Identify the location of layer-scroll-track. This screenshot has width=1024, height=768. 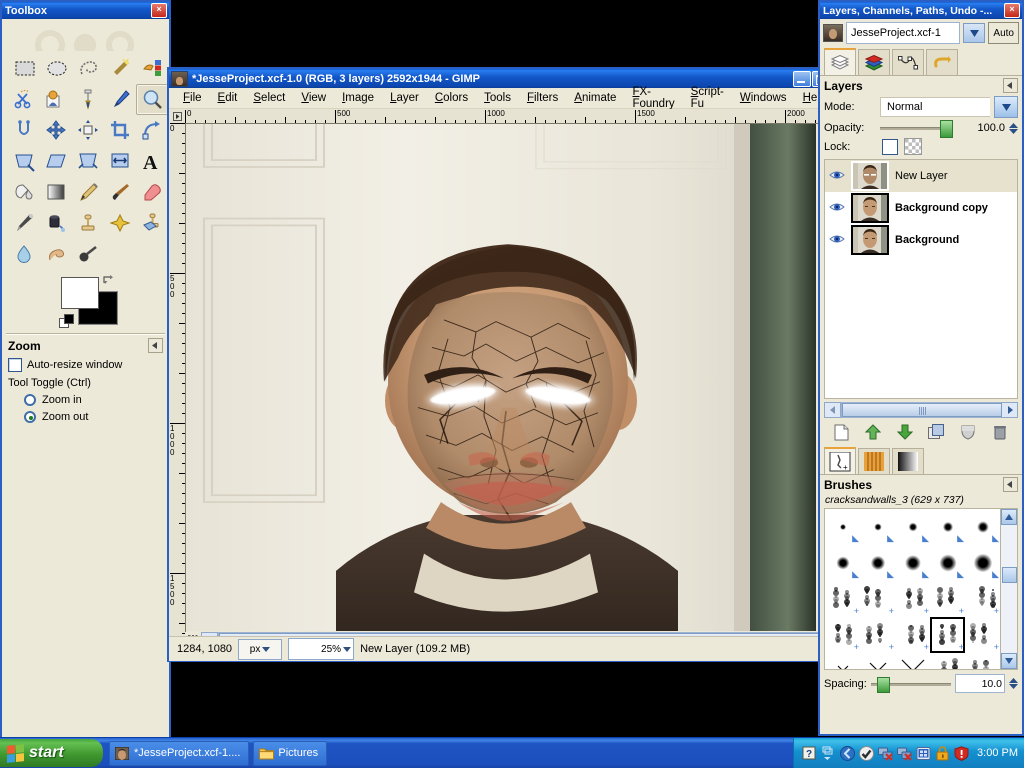
(921, 410).